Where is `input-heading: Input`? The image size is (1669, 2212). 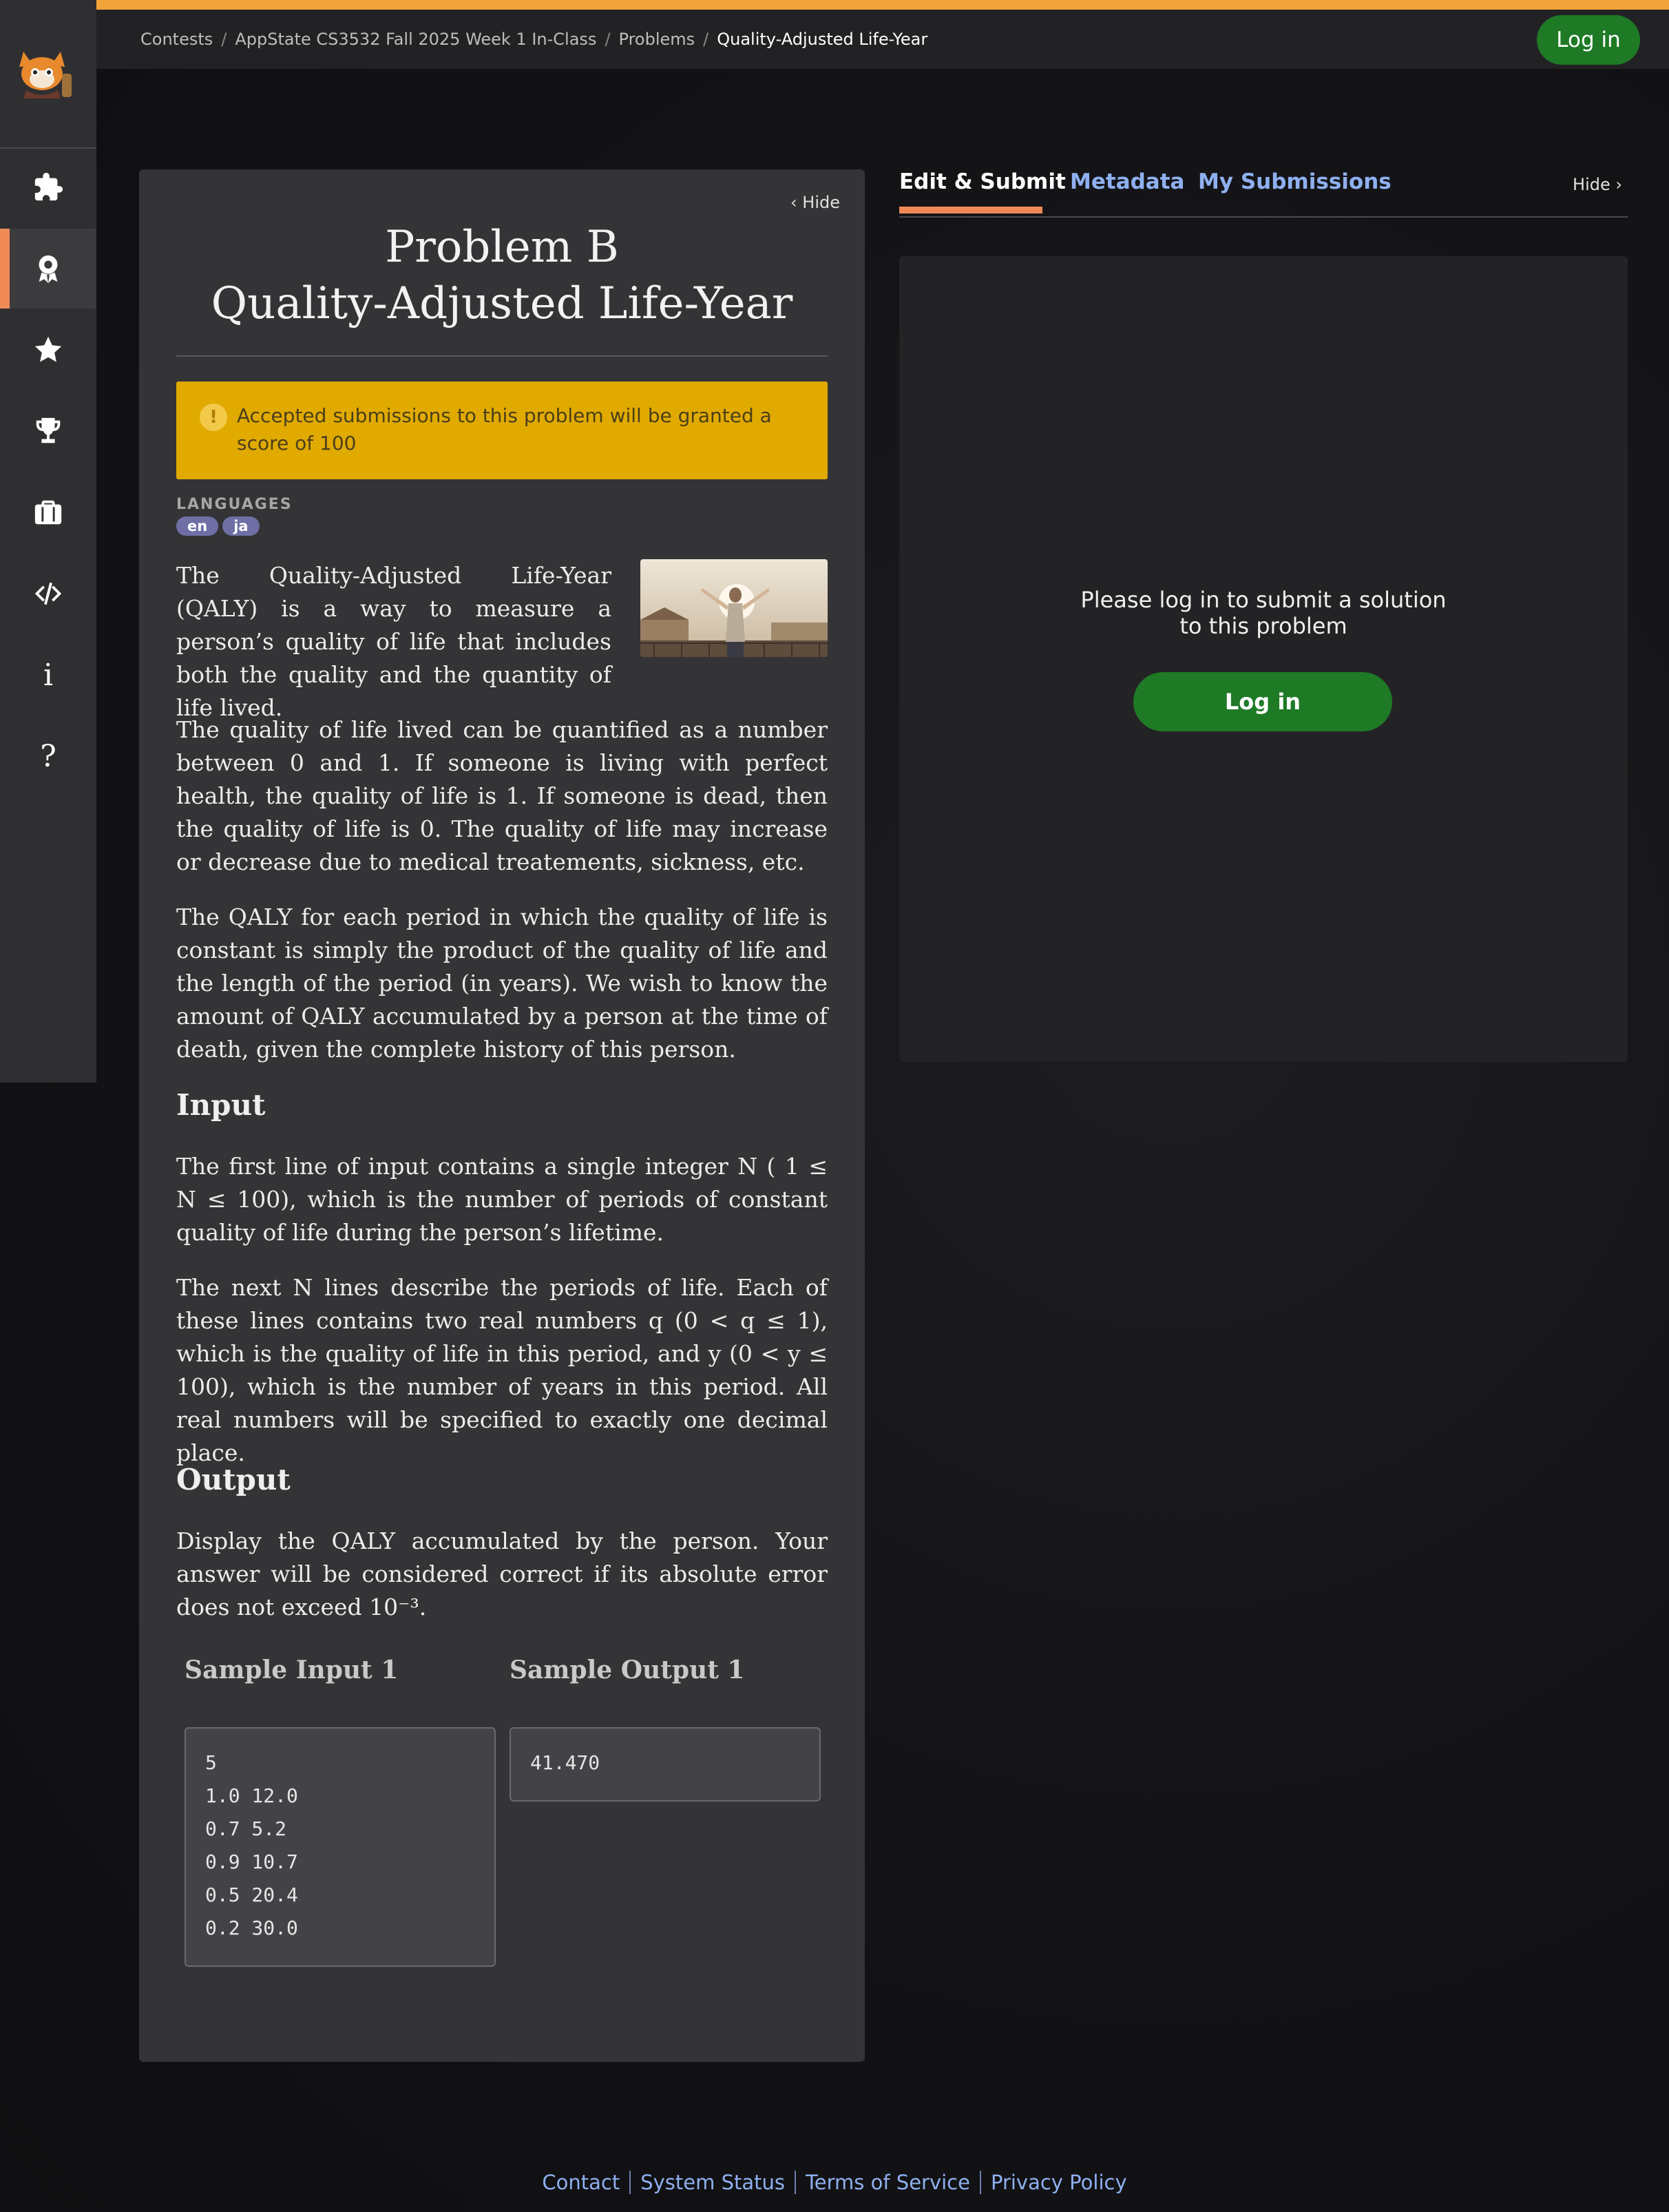 input-heading: Input is located at coordinates (221, 1105).